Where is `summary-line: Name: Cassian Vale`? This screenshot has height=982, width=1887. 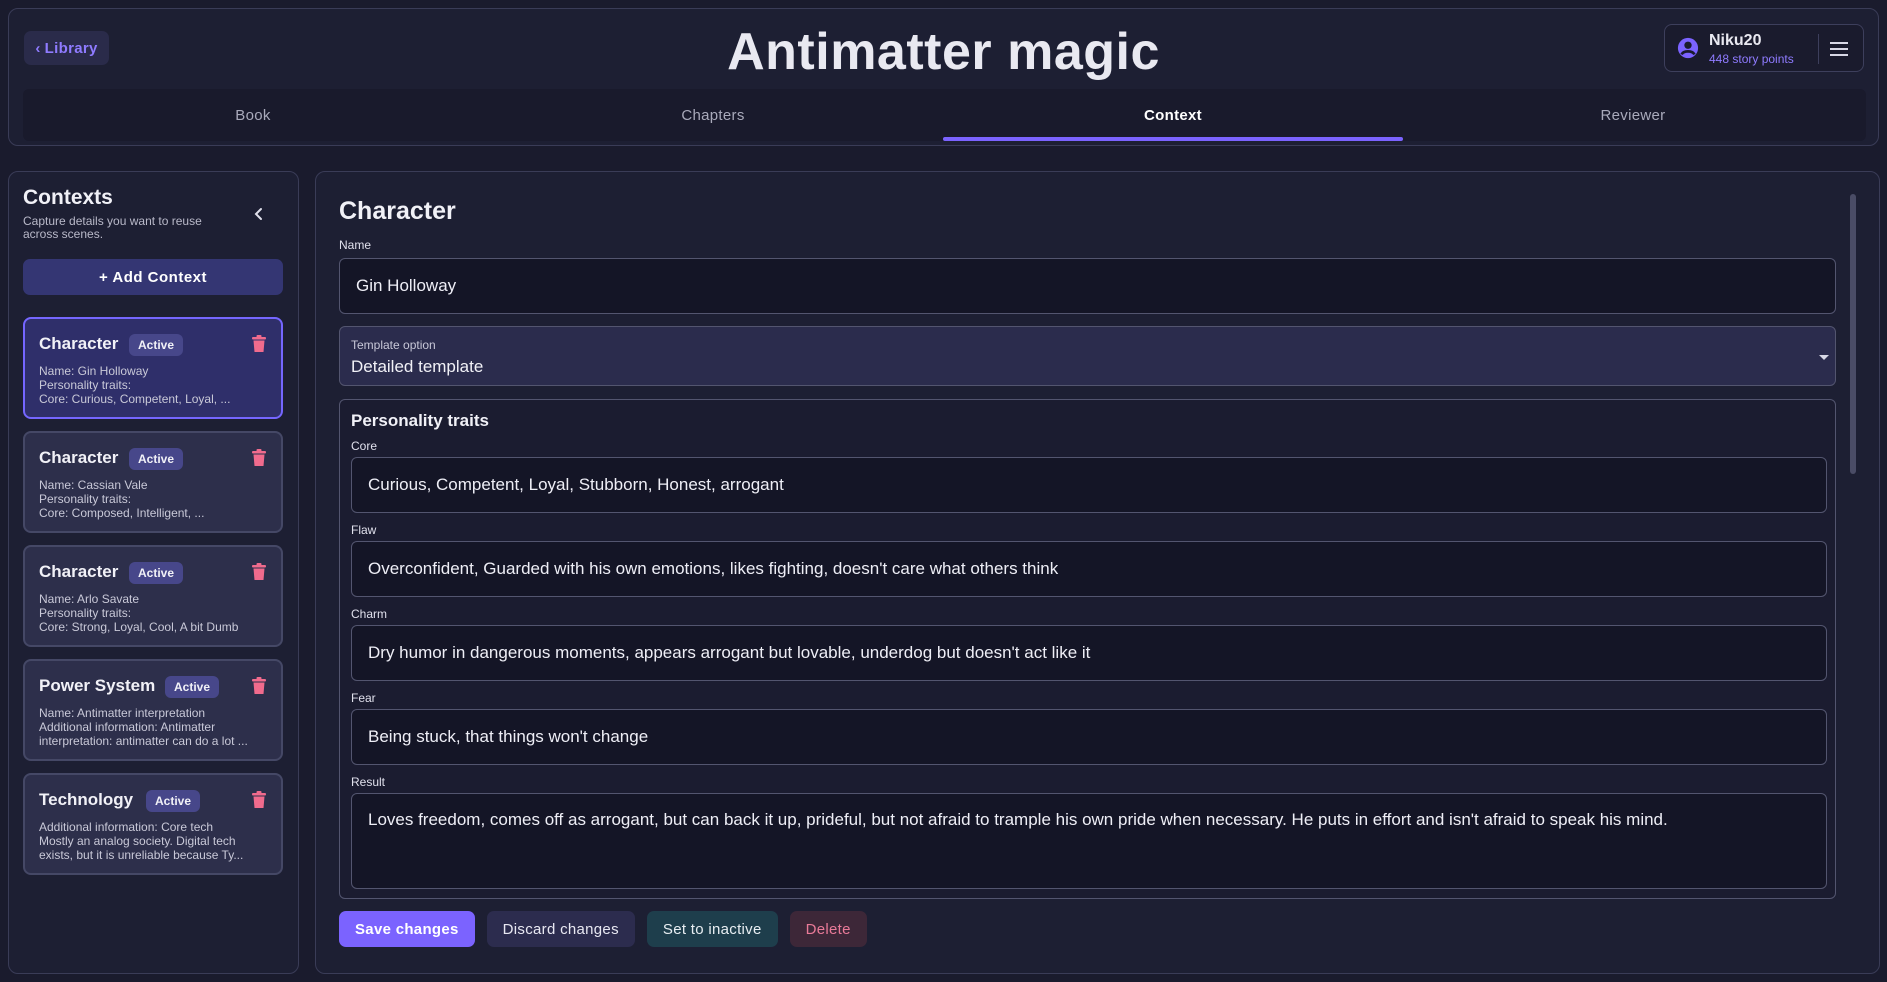
summary-line: Name: Cassian Vale is located at coordinates (93, 485).